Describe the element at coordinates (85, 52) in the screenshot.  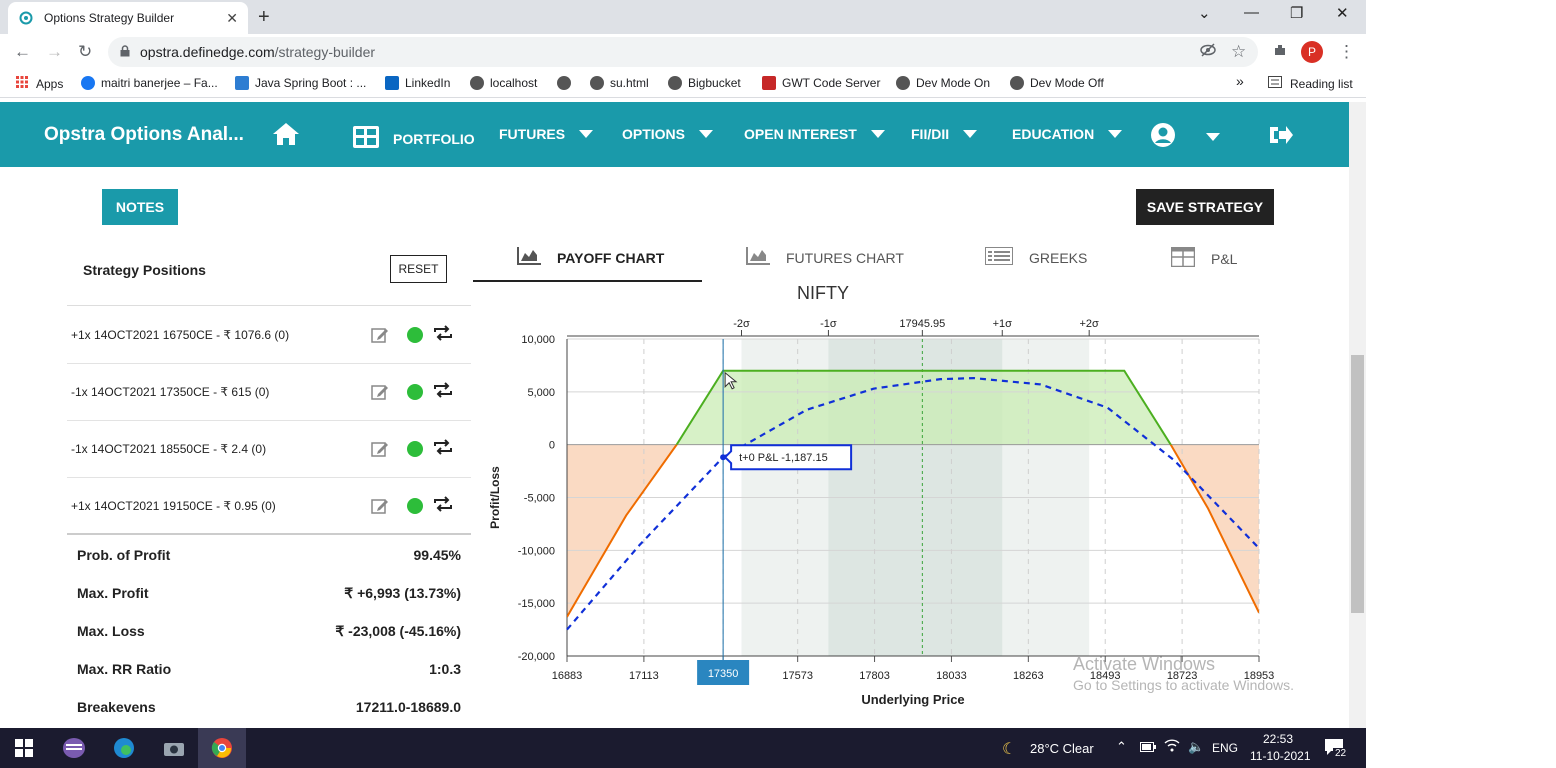
I see `reload-icon: ↻` at that location.